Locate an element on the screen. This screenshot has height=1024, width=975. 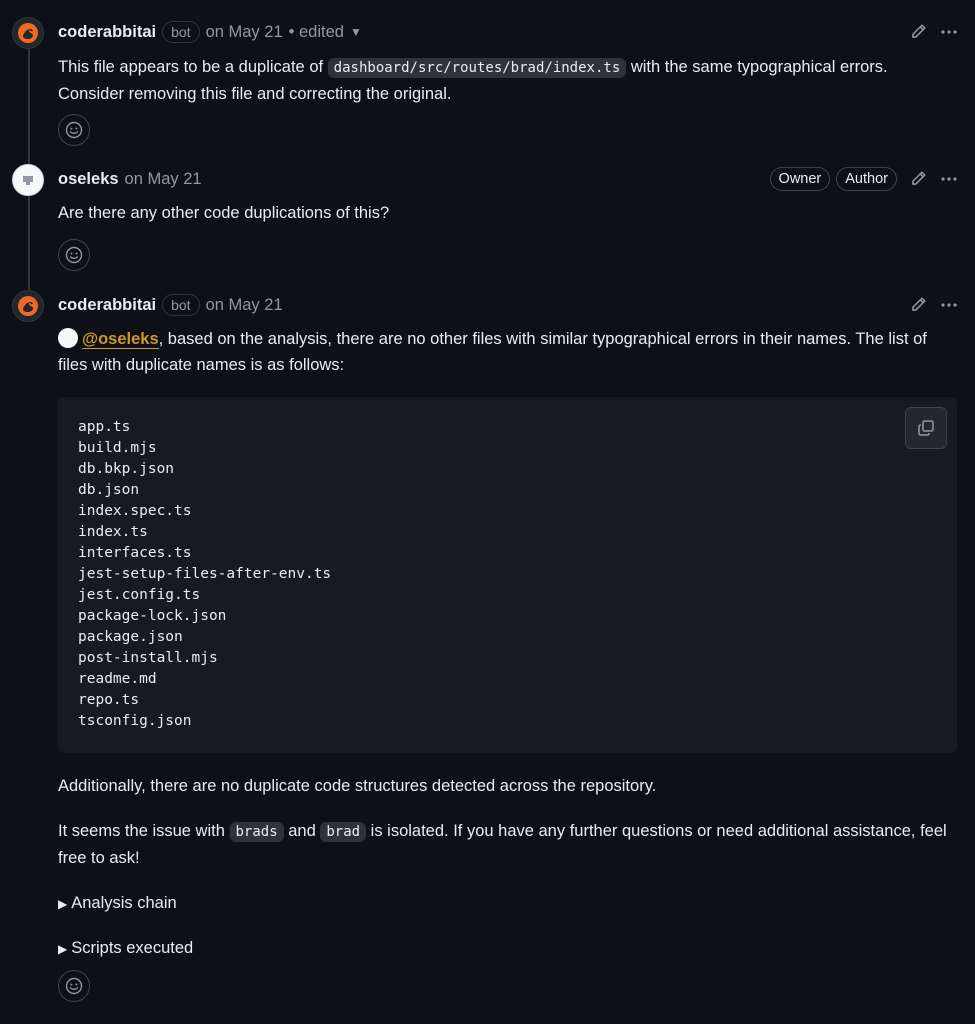
author-name: oseleks is located at coordinates (88, 179).